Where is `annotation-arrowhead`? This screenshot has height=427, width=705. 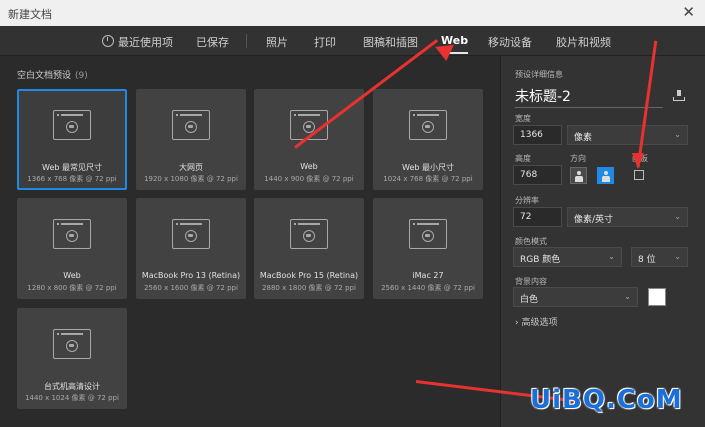 annotation-arrowhead is located at coordinates (638, 161).